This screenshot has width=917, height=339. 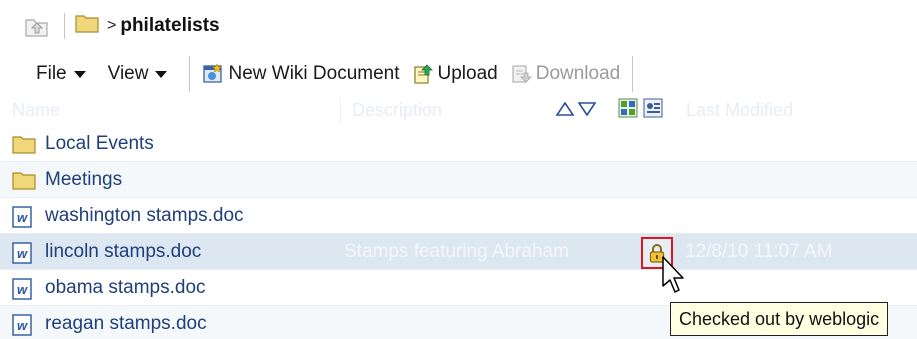 What do you see at coordinates (458, 216) in the screenshot?
I see `list-item: w washington stamps.doc` at bounding box center [458, 216].